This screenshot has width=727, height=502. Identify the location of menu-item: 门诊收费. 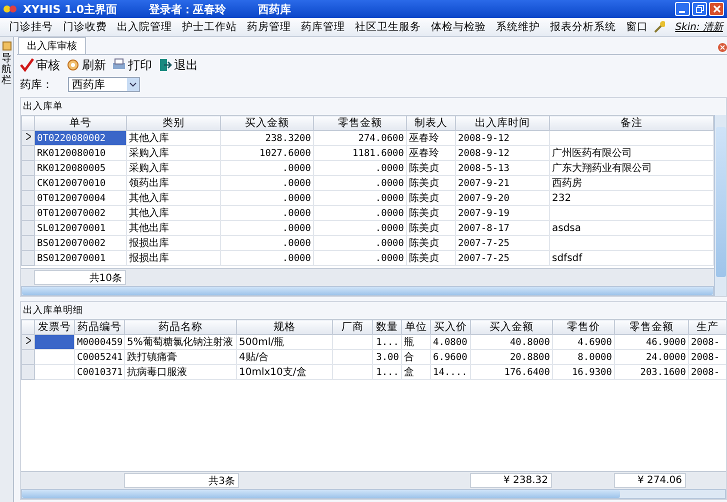
(85, 27).